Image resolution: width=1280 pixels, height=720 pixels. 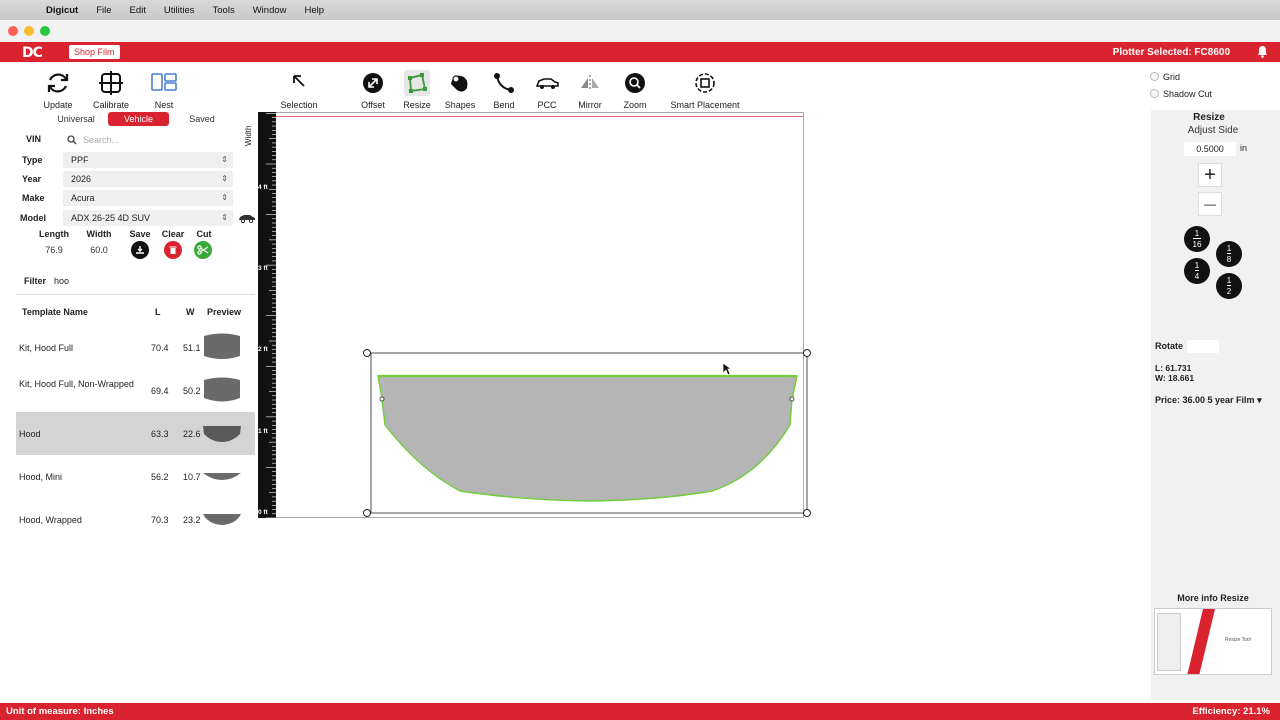 I want to click on offset-icon, so click(x=373, y=83).